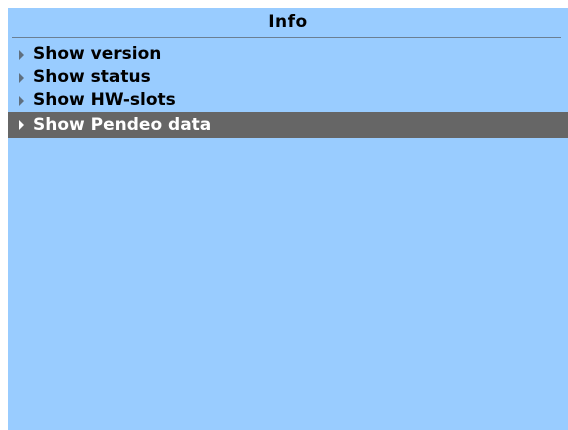 The width and height of the screenshot is (568, 430). What do you see at coordinates (97, 54) in the screenshot?
I see `menu-item-label: Show version` at bounding box center [97, 54].